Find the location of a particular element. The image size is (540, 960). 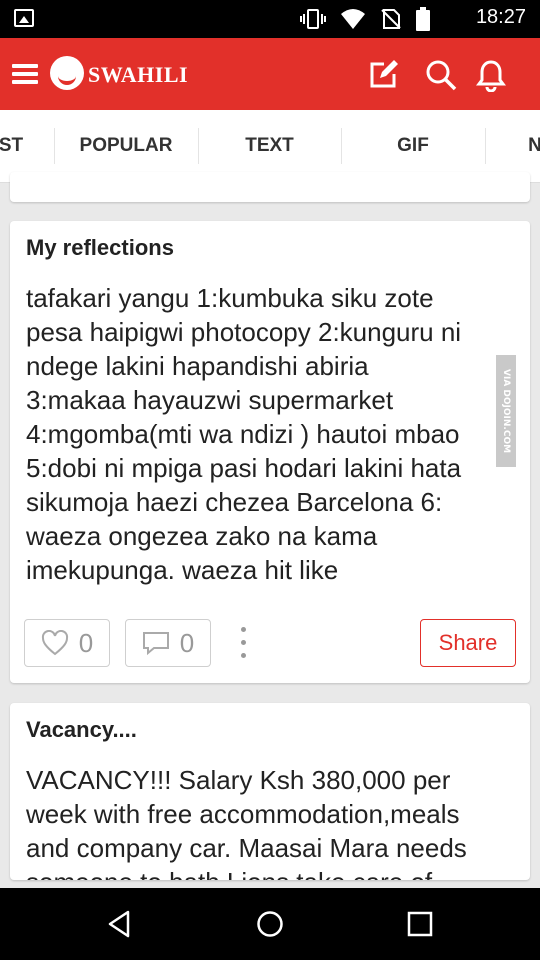

post-line: and company car. Maasai Mara needs is located at coordinates (246, 848).